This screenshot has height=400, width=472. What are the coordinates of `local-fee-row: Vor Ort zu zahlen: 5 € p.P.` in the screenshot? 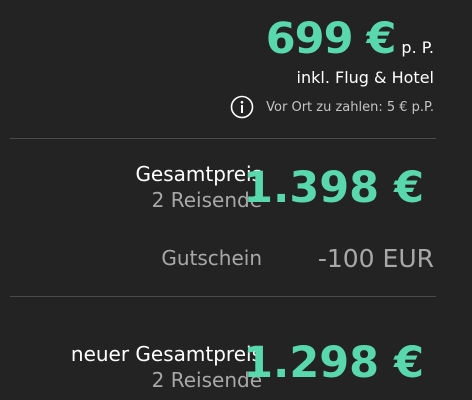 It's located at (332, 107).